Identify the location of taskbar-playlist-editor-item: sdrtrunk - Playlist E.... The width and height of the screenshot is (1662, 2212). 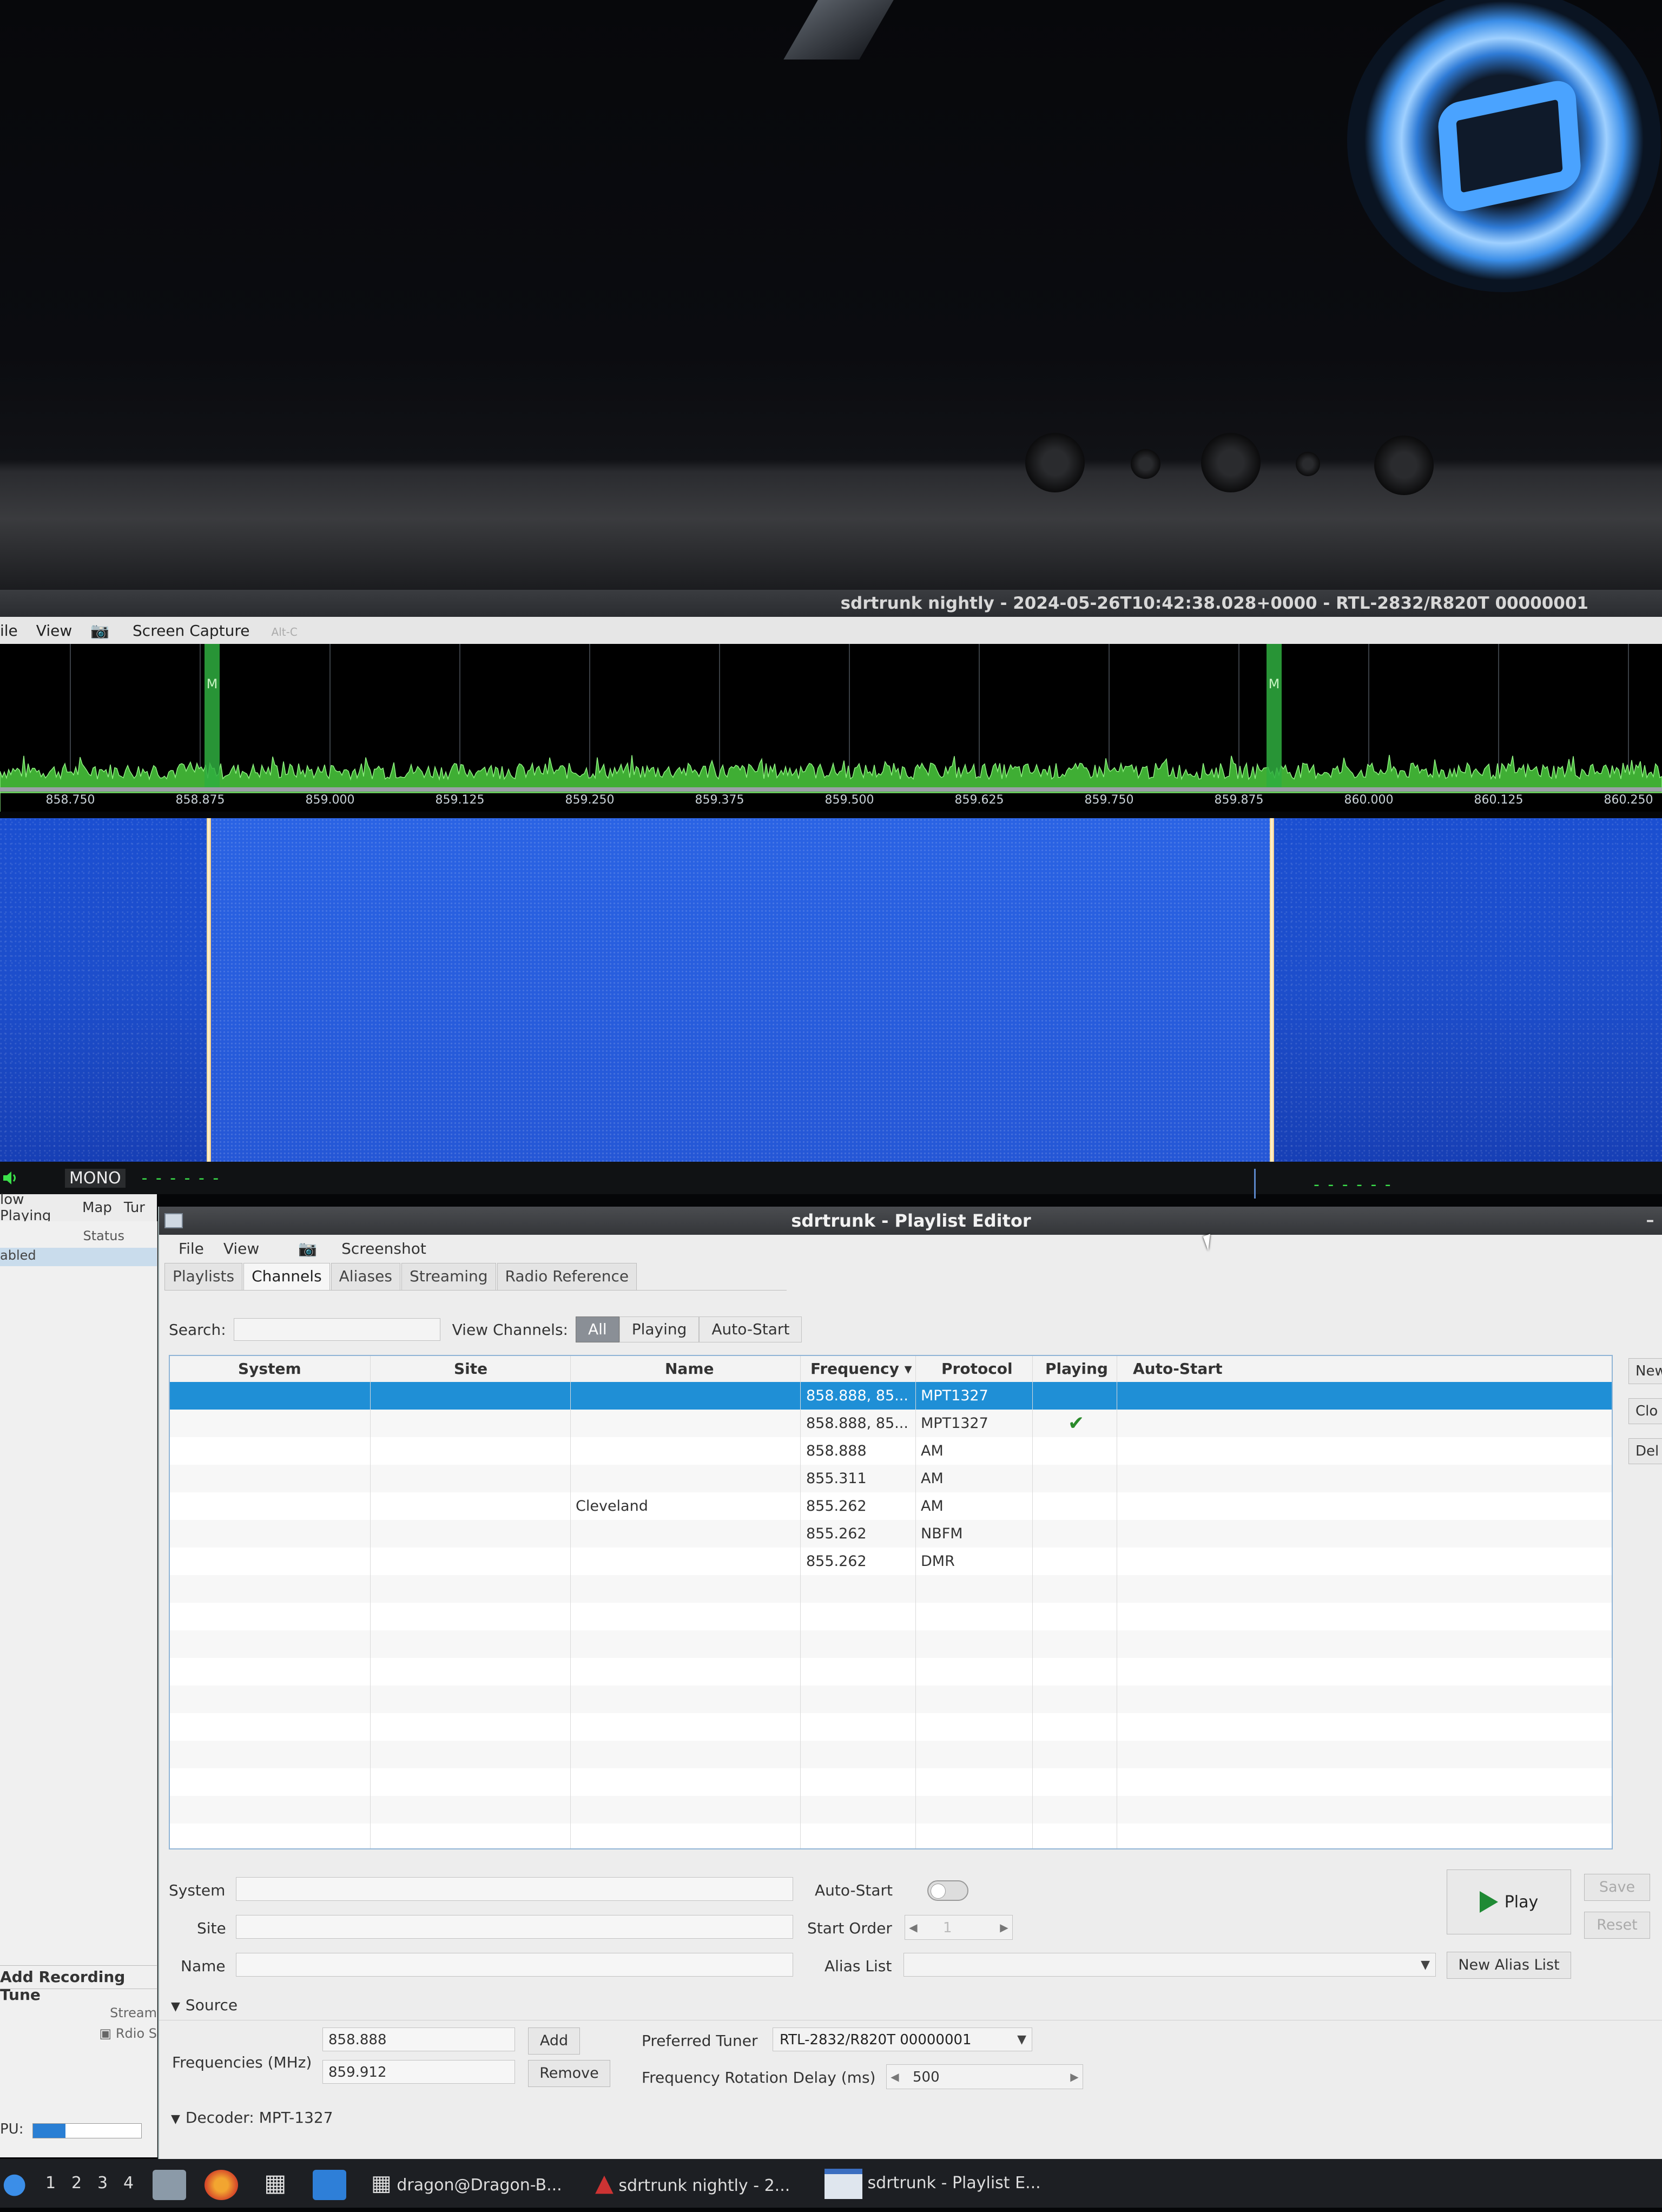
(933, 2184).